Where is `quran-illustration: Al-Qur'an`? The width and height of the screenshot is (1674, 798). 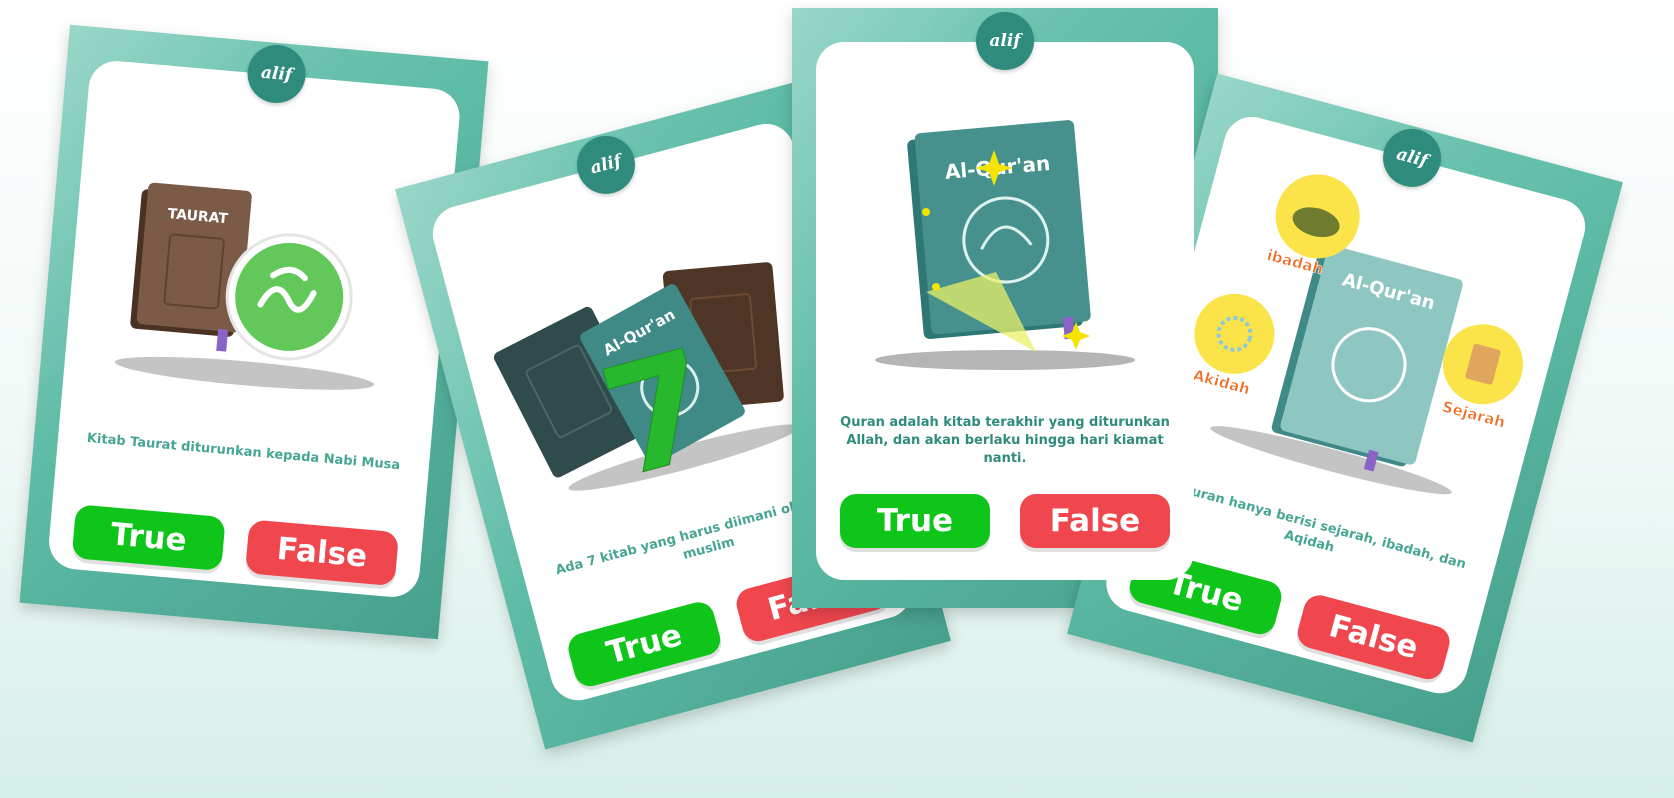
quran-illustration: Al-Qur'an is located at coordinates (1005, 245).